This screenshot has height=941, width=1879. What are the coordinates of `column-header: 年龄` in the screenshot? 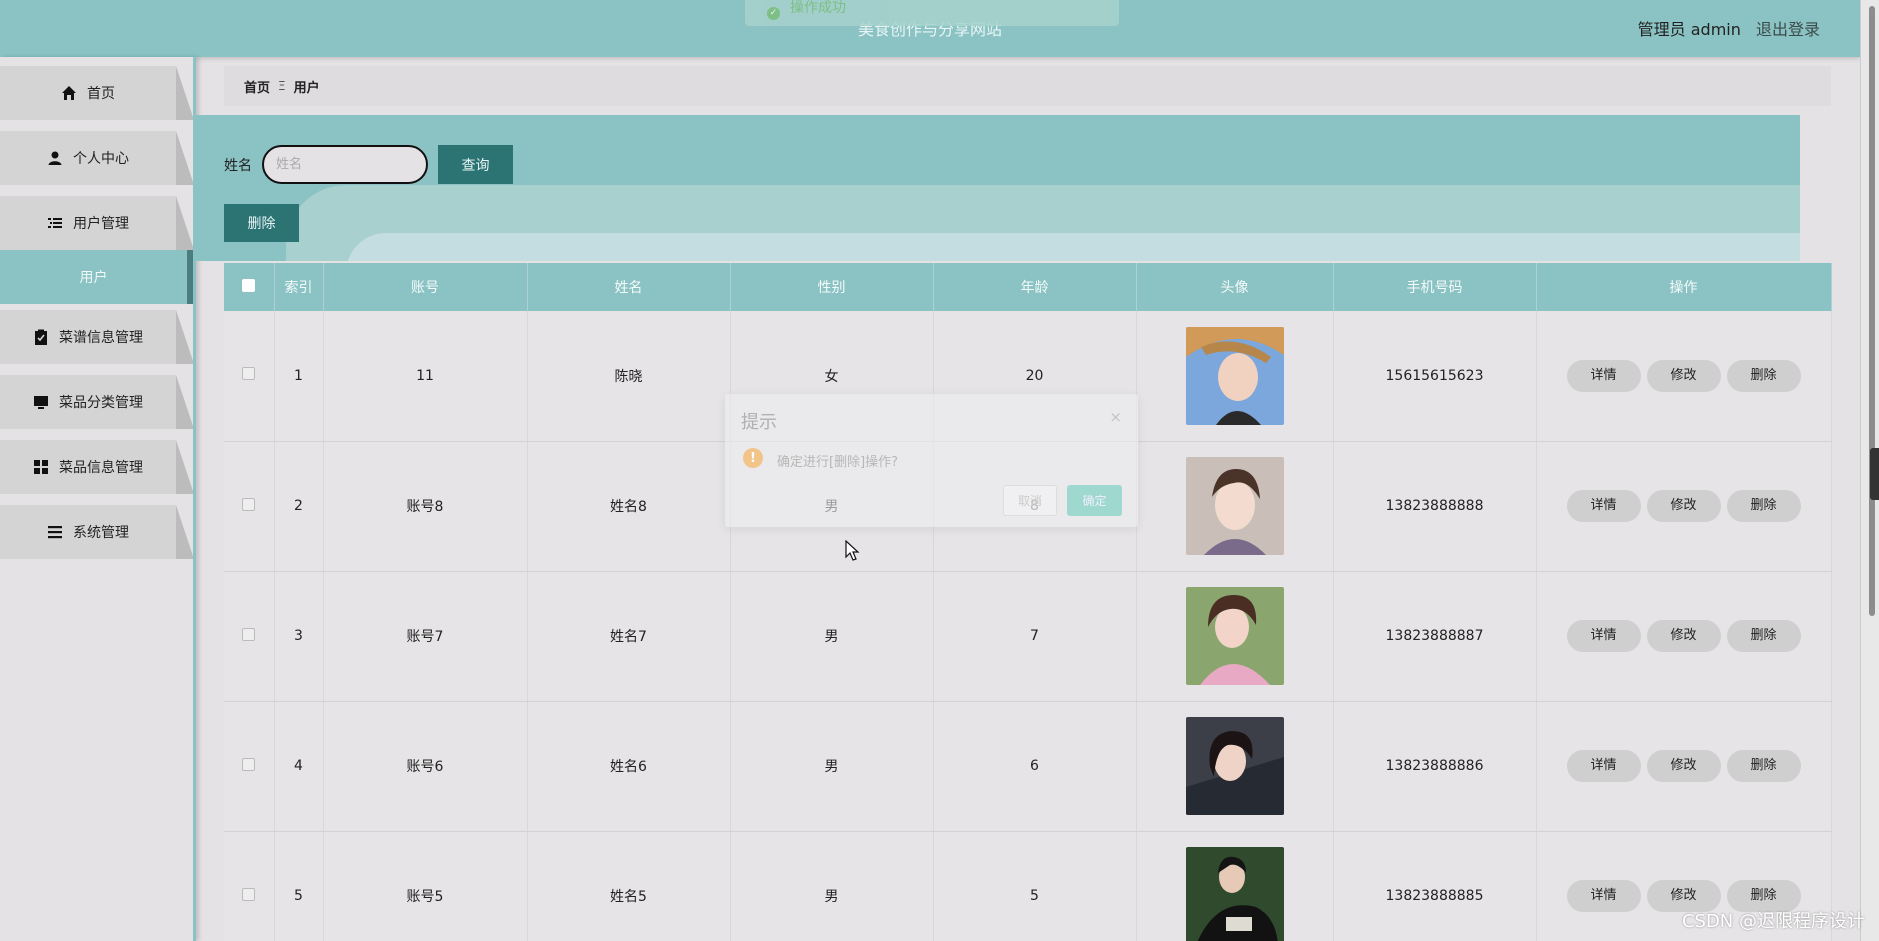 It's located at (1035, 287).